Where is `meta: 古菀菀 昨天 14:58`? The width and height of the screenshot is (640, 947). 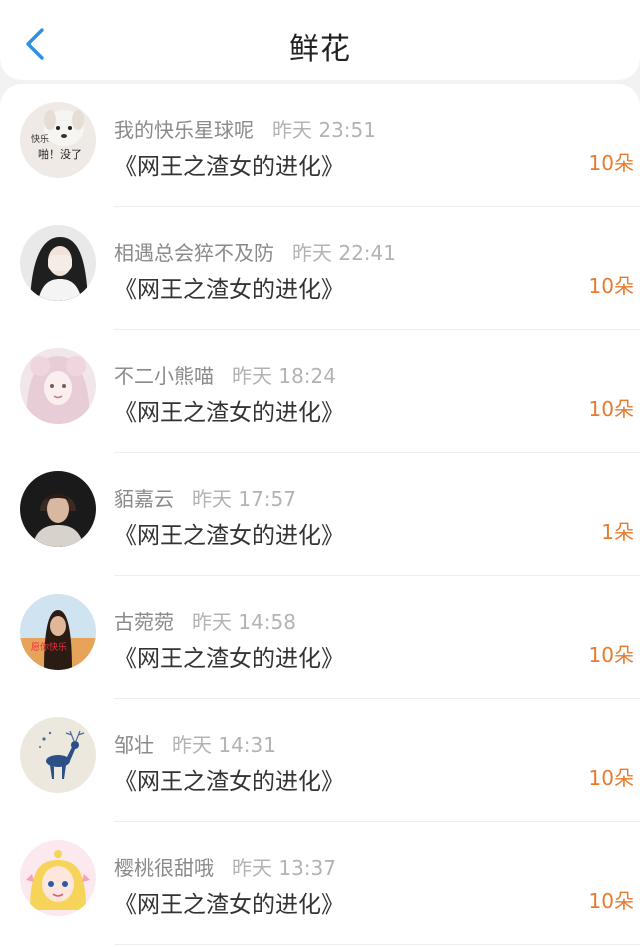
meta: 古菀菀 昨天 14:58 is located at coordinates (205, 620).